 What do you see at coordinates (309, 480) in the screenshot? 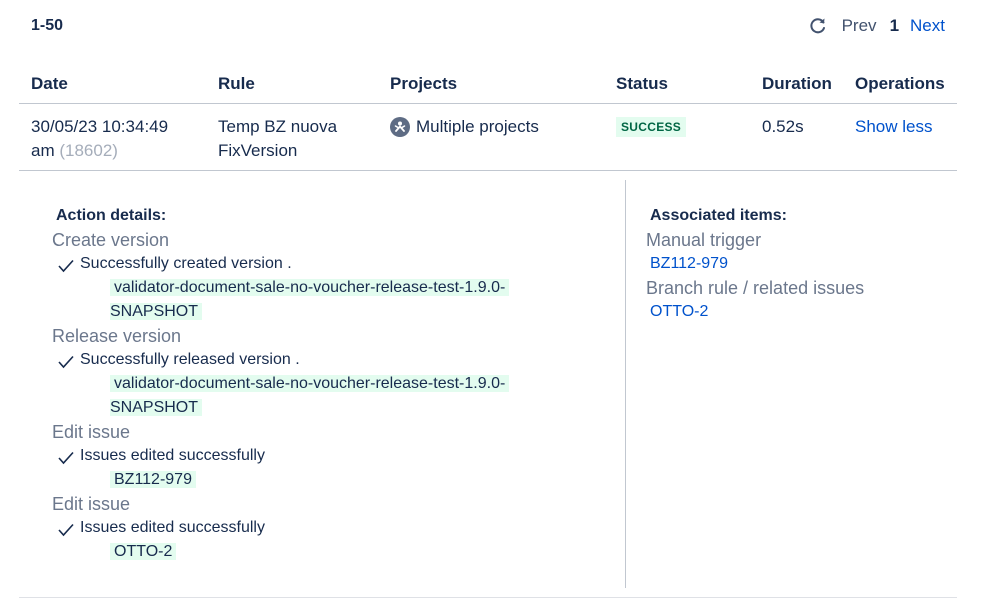
I see `issue-code: BZ112-979` at bounding box center [309, 480].